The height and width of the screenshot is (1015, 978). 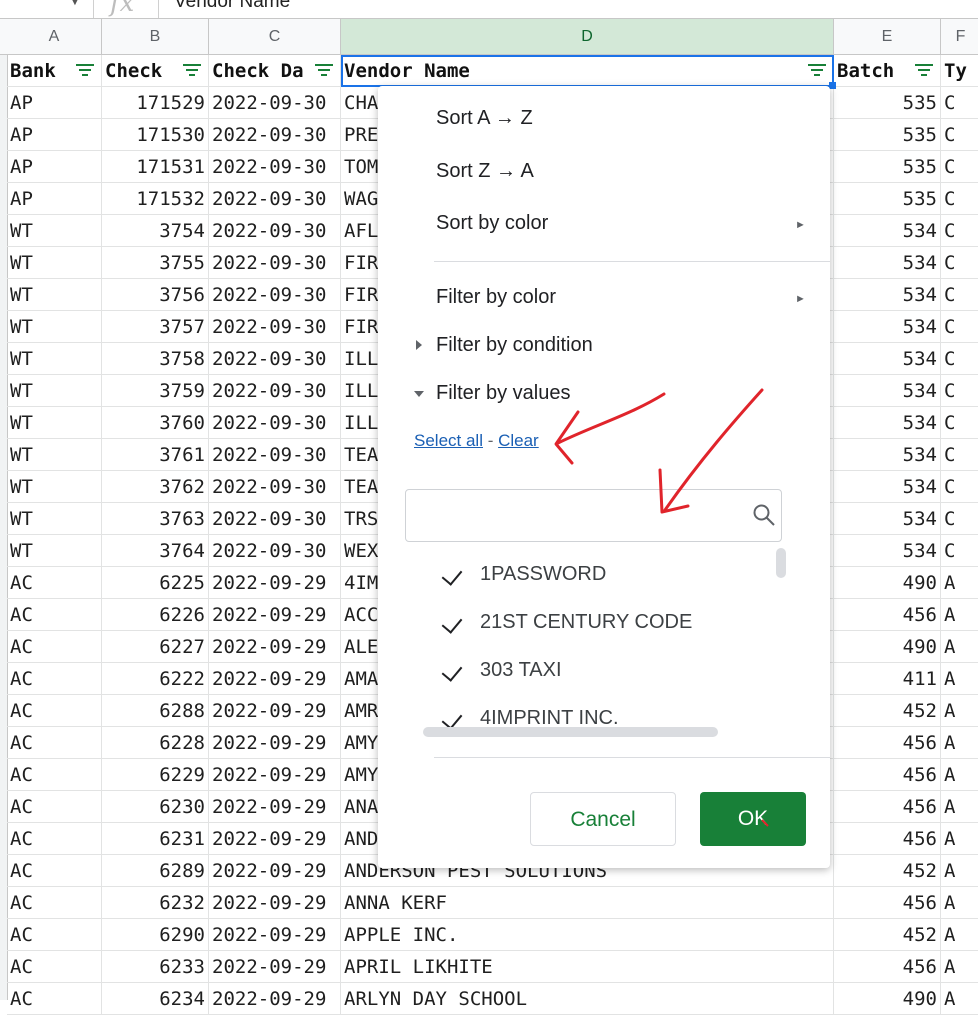 What do you see at coordinates (275, 71) in the screenshot?
I see `header-cell-check-date: Check Da` at bounding box center [275, 71].